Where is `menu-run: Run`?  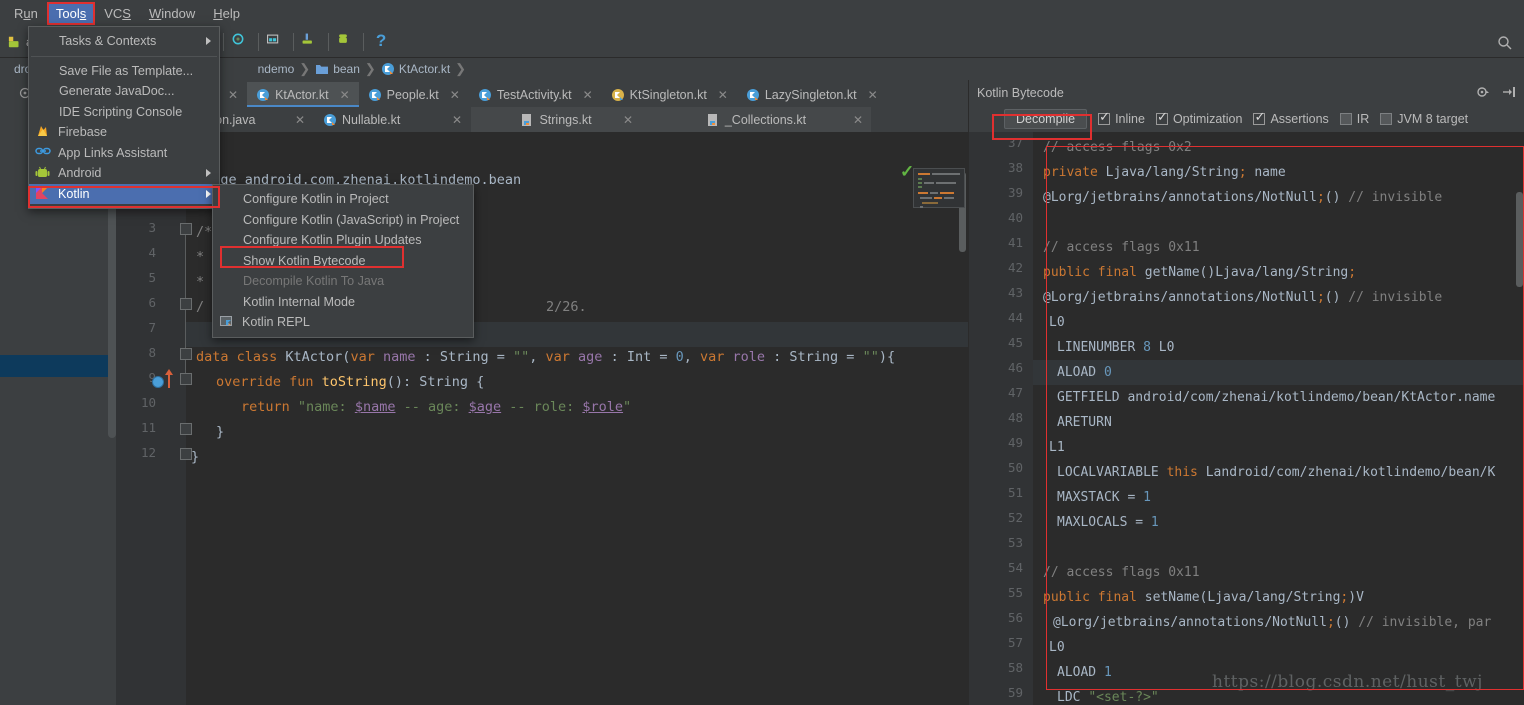 menu-run: Run is located at coordinates (26, 13).